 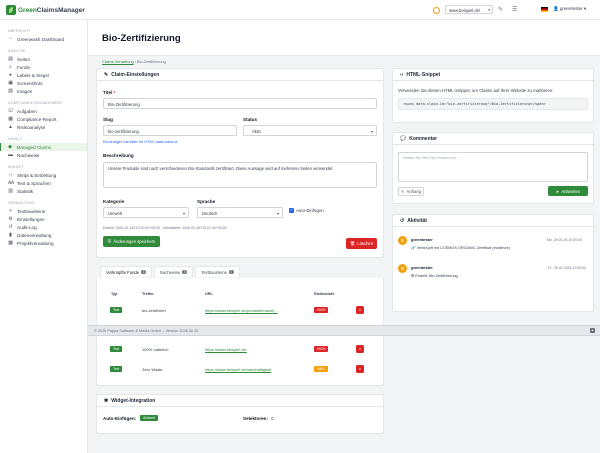 What do you see at coordinates (402, 220) in the screenshot?
I see `history-icon: ↺` at bounding box center [402, 220].